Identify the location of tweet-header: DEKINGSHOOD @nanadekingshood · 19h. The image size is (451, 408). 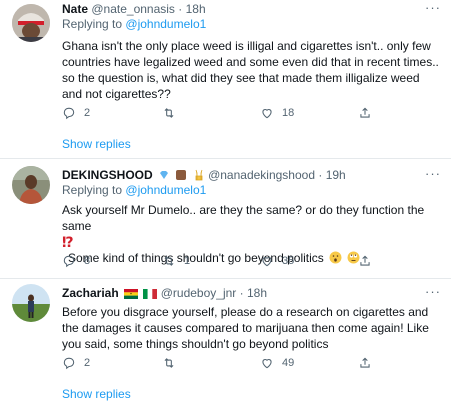
(204, 175).